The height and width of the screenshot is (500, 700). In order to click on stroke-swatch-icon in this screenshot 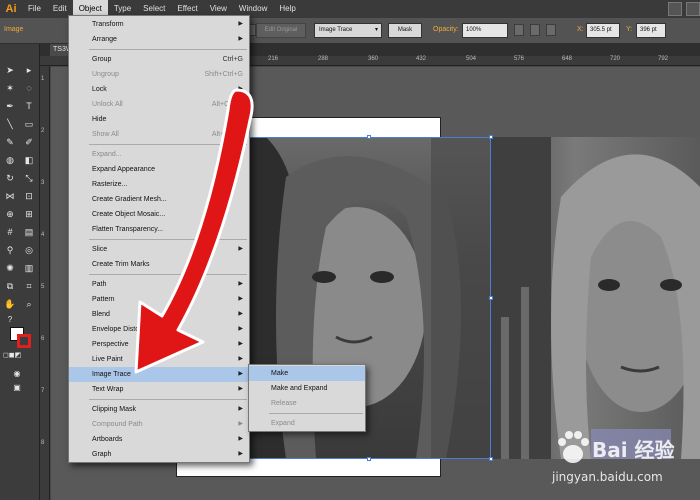, I will do `click(24, 341)`.